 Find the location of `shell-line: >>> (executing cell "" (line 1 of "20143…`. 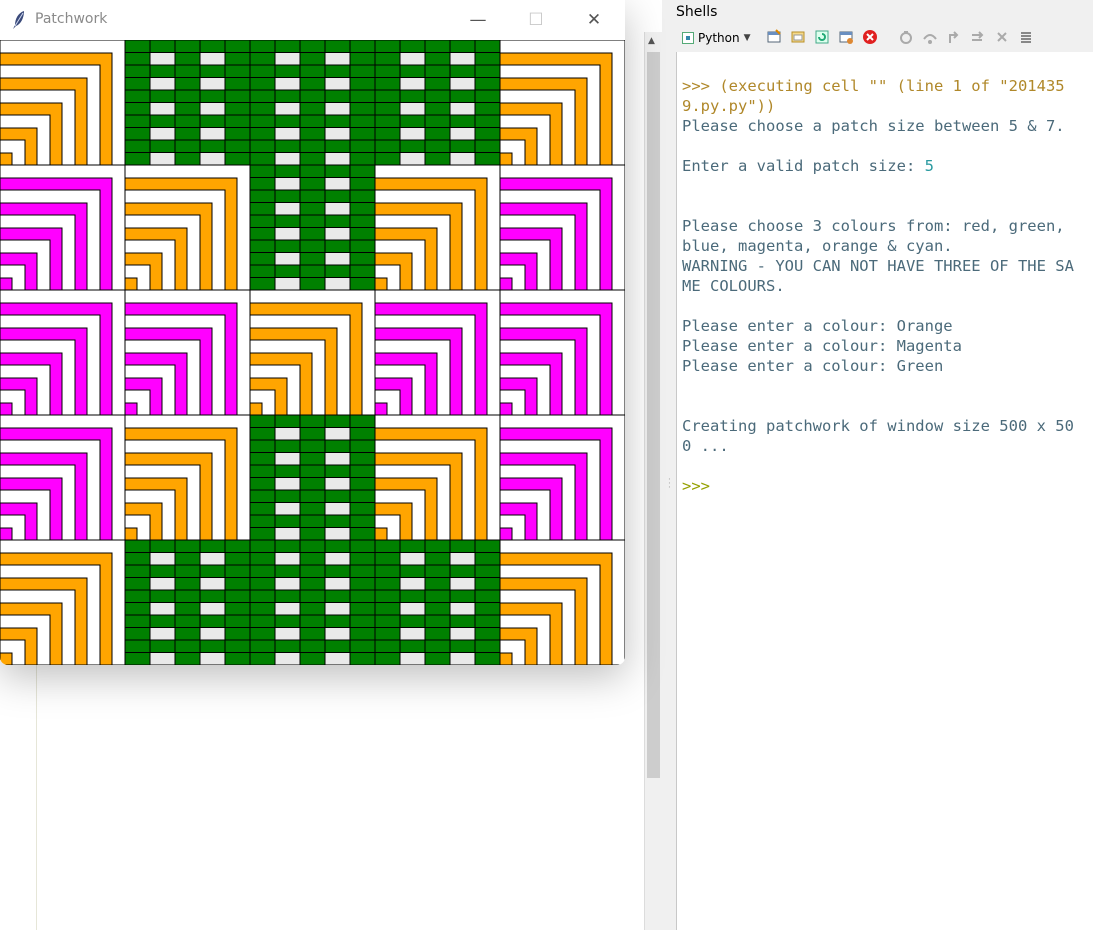

shell-line: >>> (executing cell "" (line 1 of "20143… is located at coordinates (873, 96).